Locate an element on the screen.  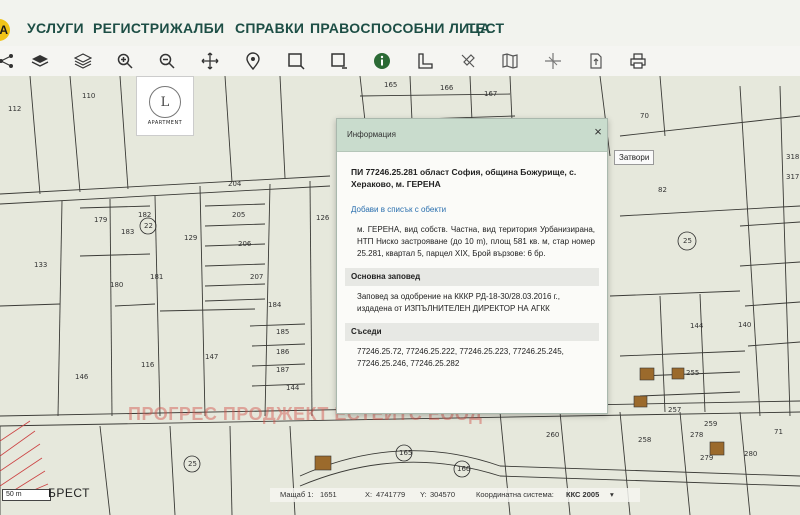
menu-item-services: УСЛУГИ is located at coordinates (55, 28).